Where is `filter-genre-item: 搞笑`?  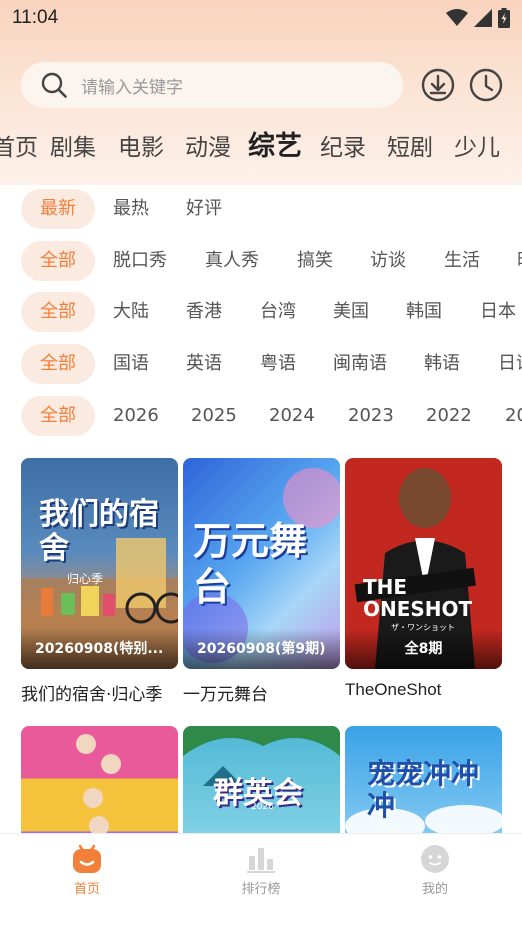
filter-genre-item: 搞笑 is located at coordinates (315, 261).